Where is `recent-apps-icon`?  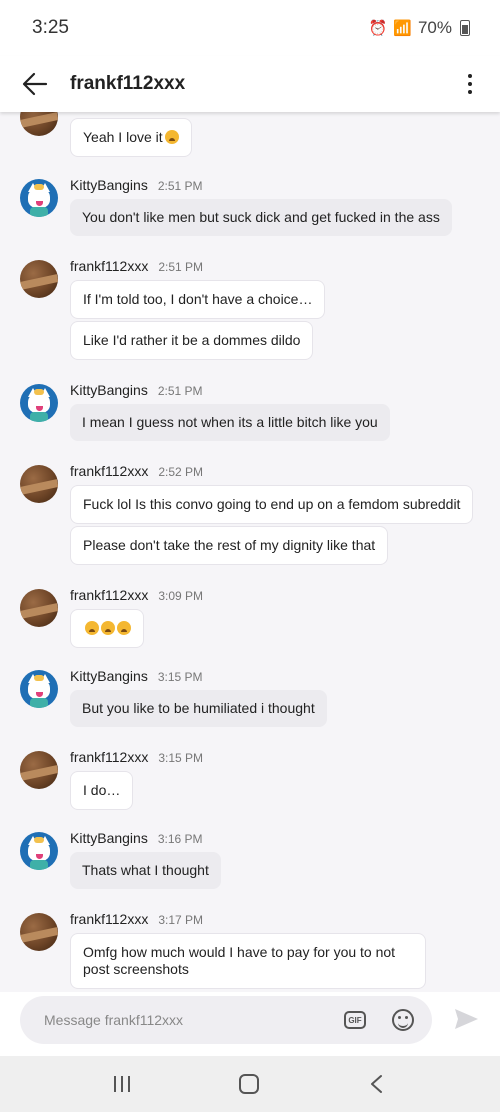
recent-apps-icon is located at coordinates (122, 1084).